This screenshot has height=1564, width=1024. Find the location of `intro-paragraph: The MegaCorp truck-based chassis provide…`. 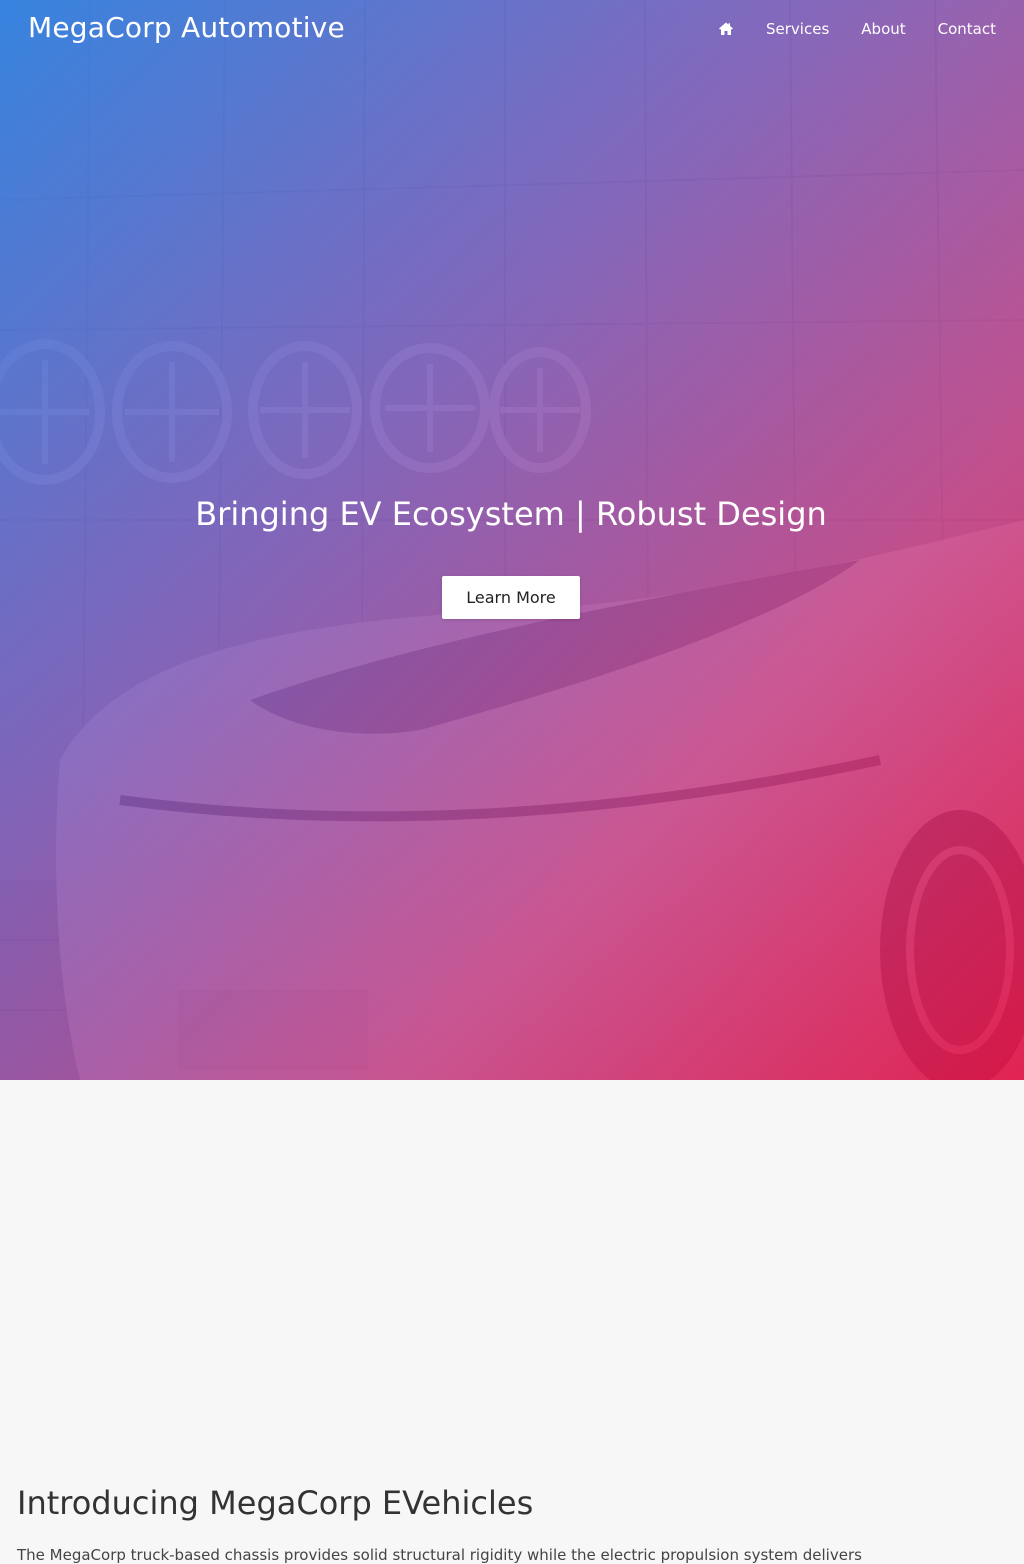

intro-paragraph: The MegaCorp truck-based chassis provide… is located at coordinates (439, 1555).